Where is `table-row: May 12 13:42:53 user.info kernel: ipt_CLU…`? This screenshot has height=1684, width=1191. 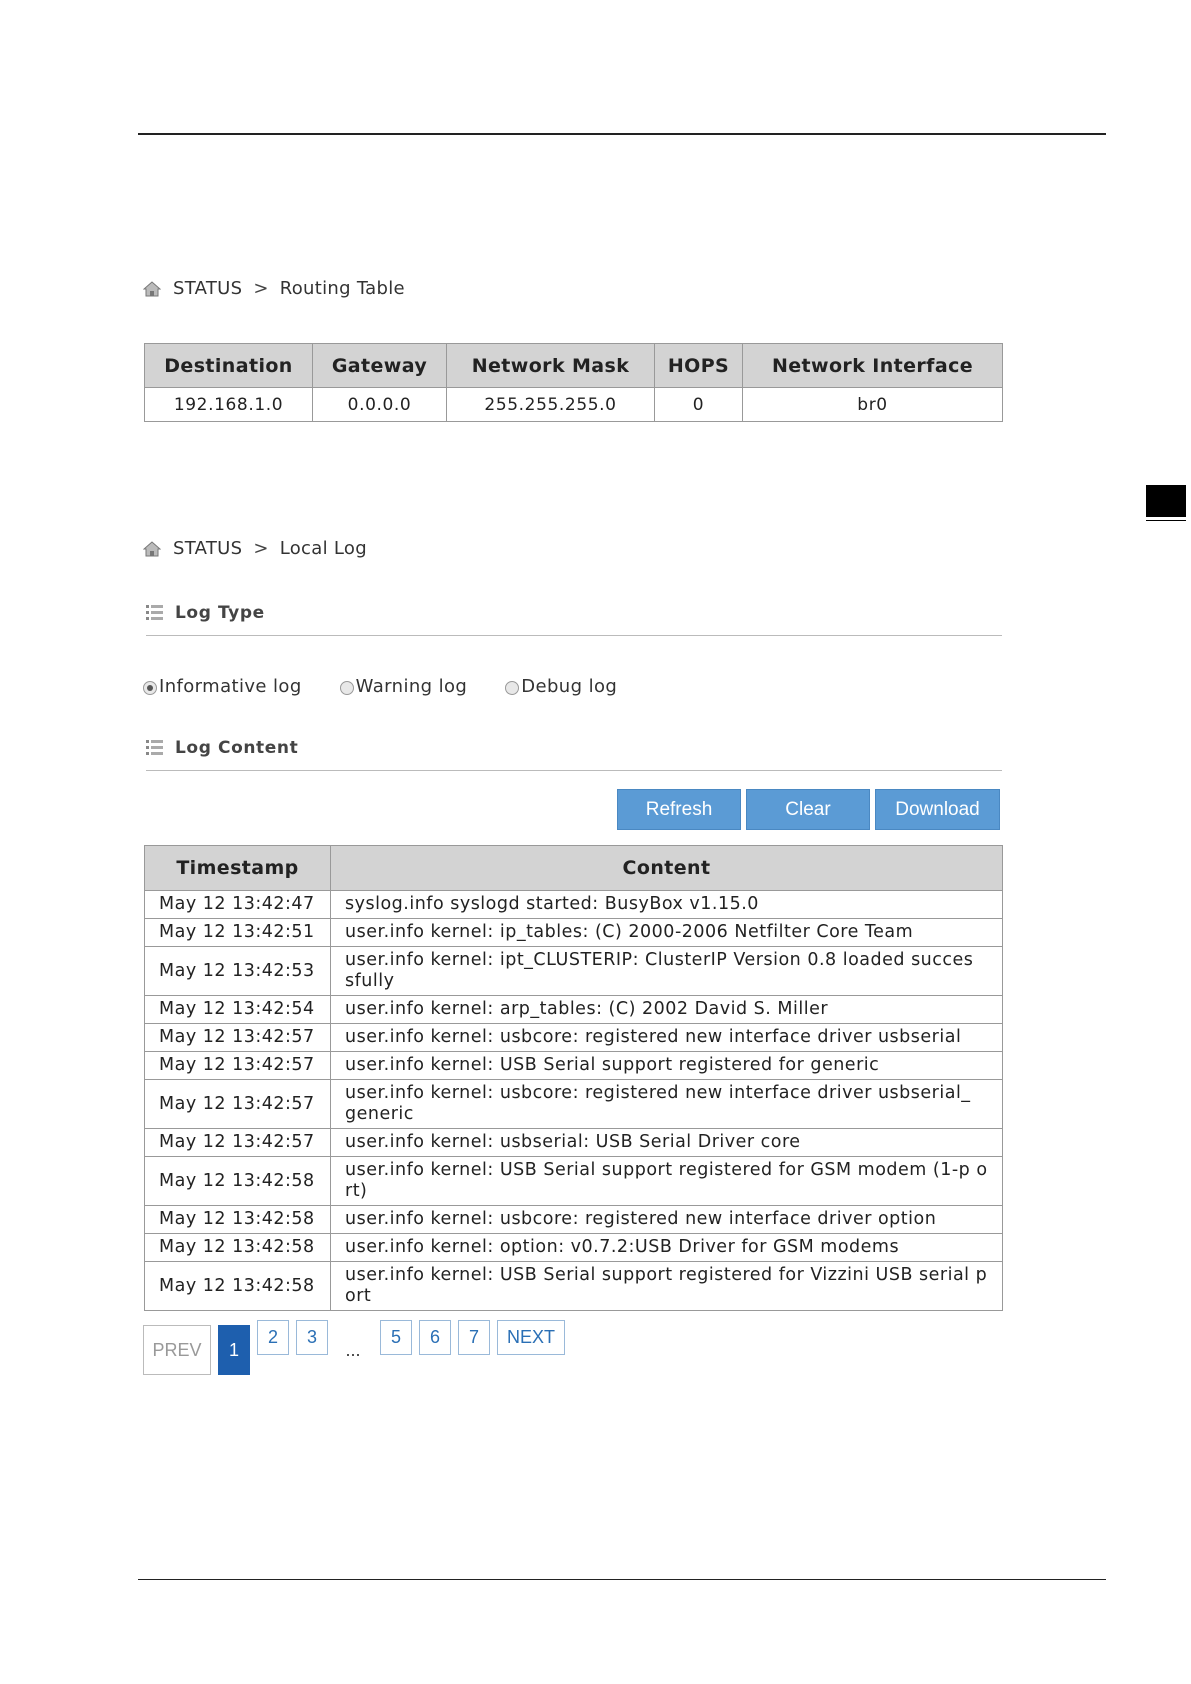 table-row: May 12 13:42:53 user.info kernel: ipt_CLU… is located at coordinates (573, 971).